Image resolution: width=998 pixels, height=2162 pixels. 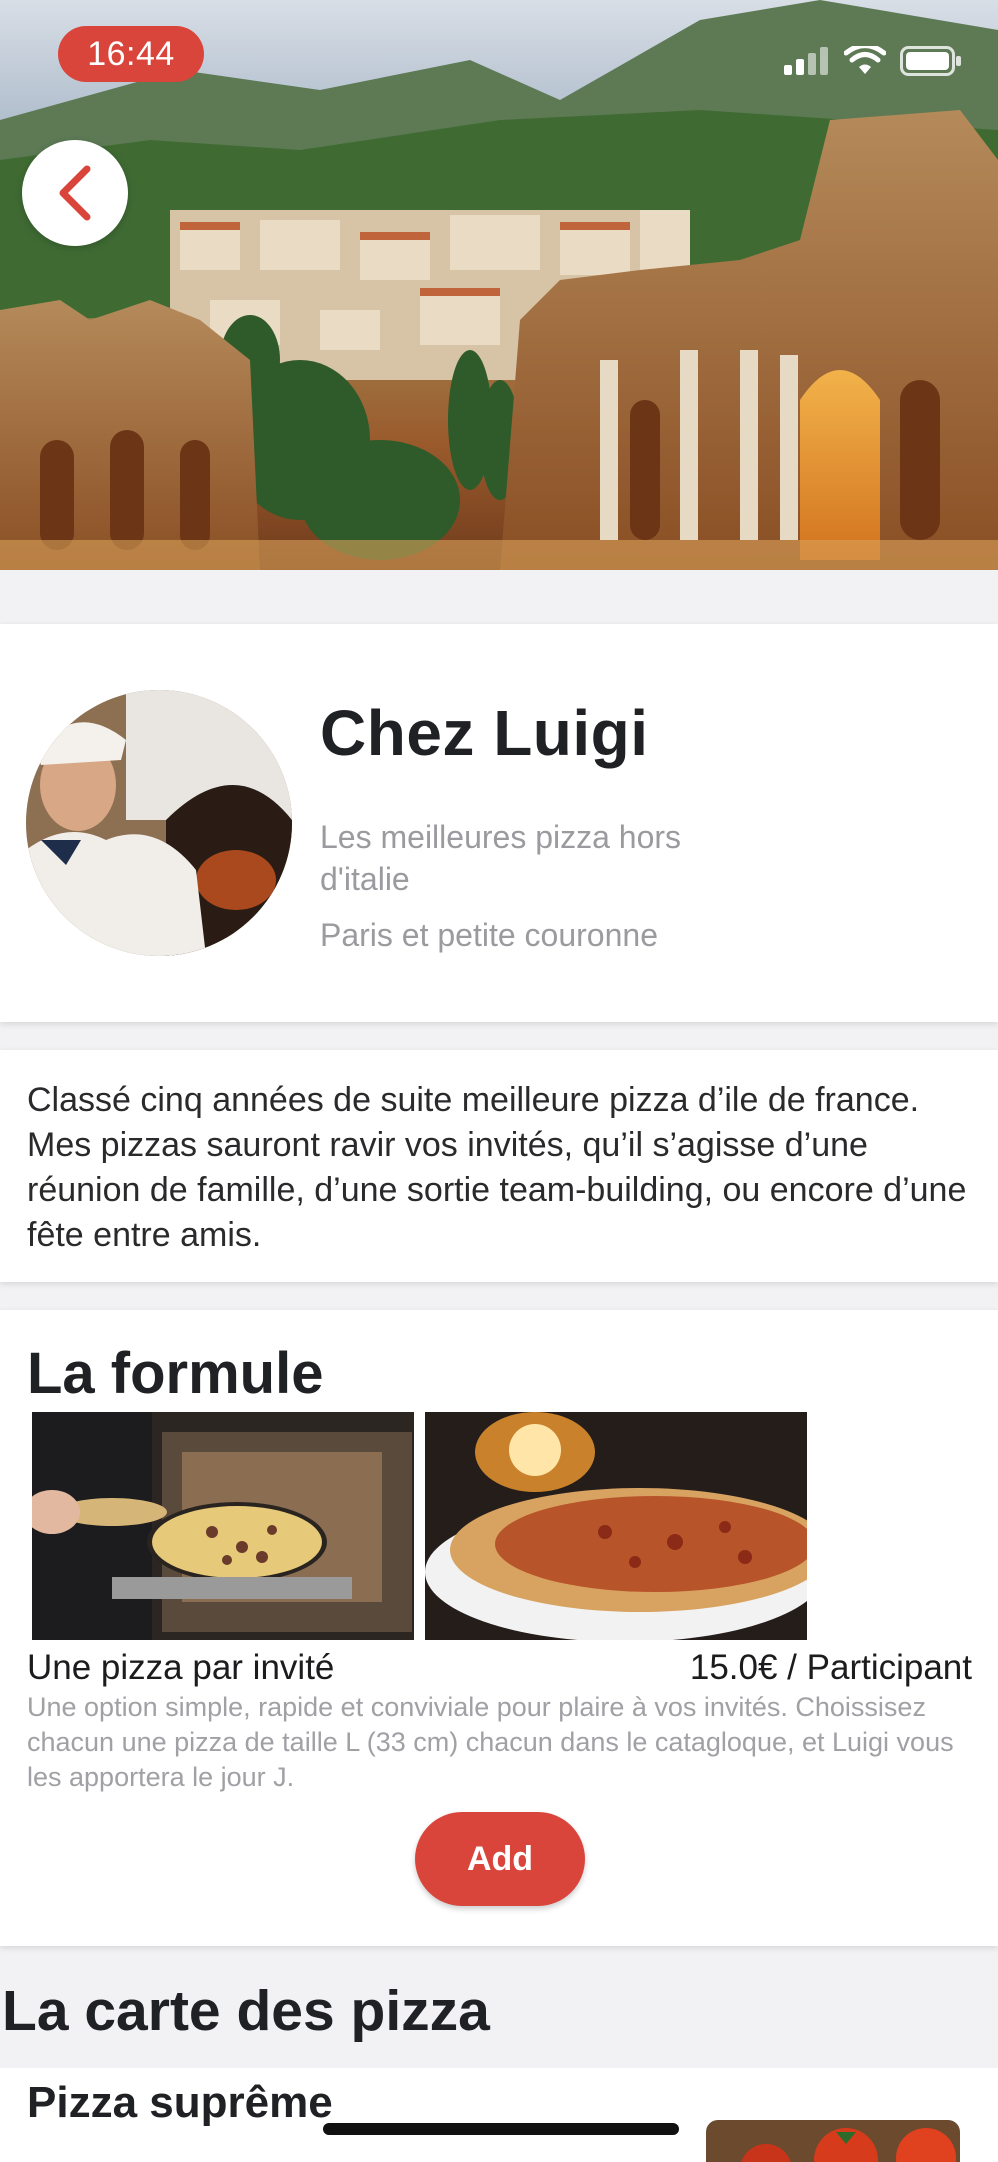 I want to click on pizza-oven-photo, so click(x=223, y=1526).